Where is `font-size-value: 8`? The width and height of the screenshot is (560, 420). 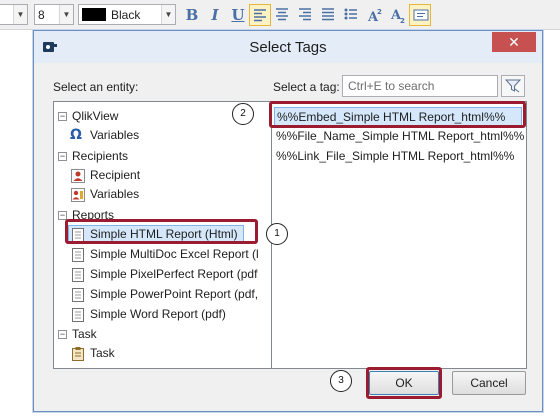 font-size-value: 8 is located at coordinates (41, 15).